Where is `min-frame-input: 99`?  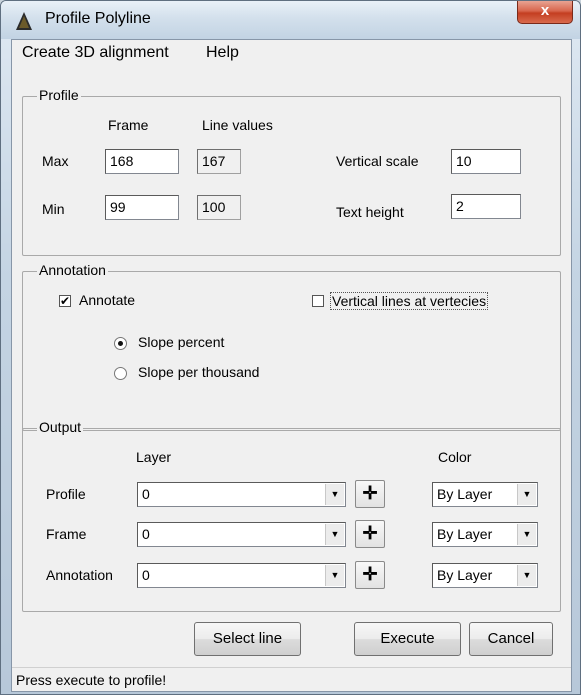
min-frame-input: 99 is located at coordinates (142, 207).